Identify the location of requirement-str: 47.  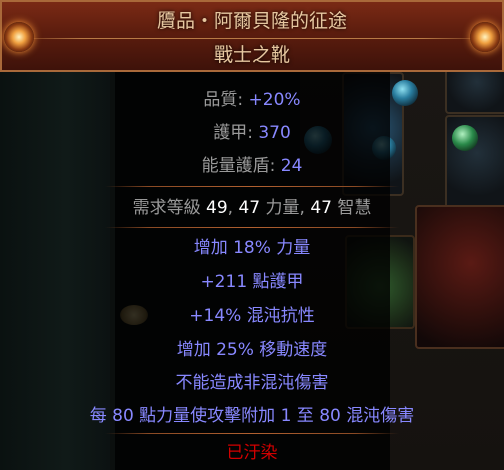
(249, 208).